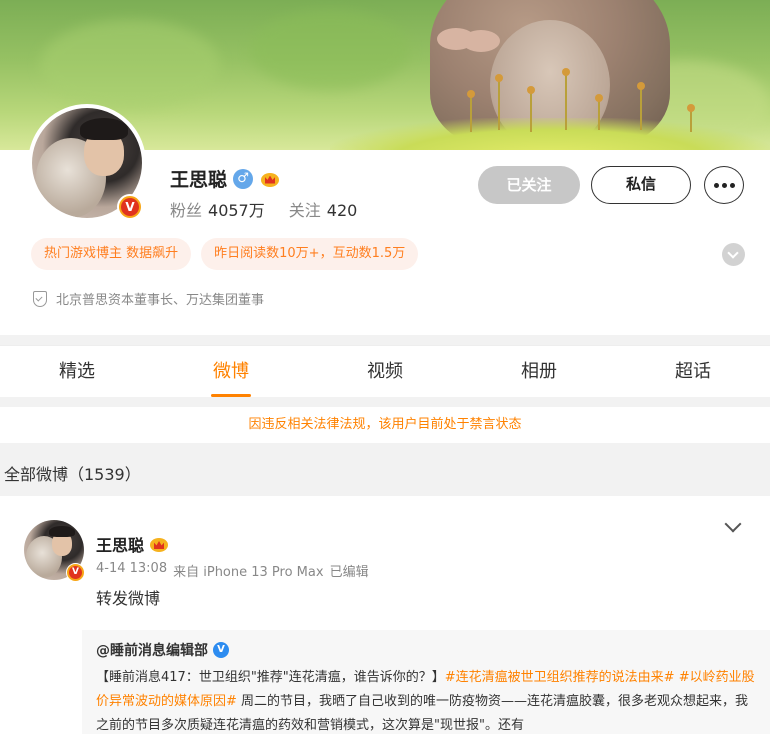  What do you see at coordinates (310, 254) in the screenshot?
I see `tag-read-stats: 昨日阅读数10万+，互动数1.5万` at bounding box center [310, 254].